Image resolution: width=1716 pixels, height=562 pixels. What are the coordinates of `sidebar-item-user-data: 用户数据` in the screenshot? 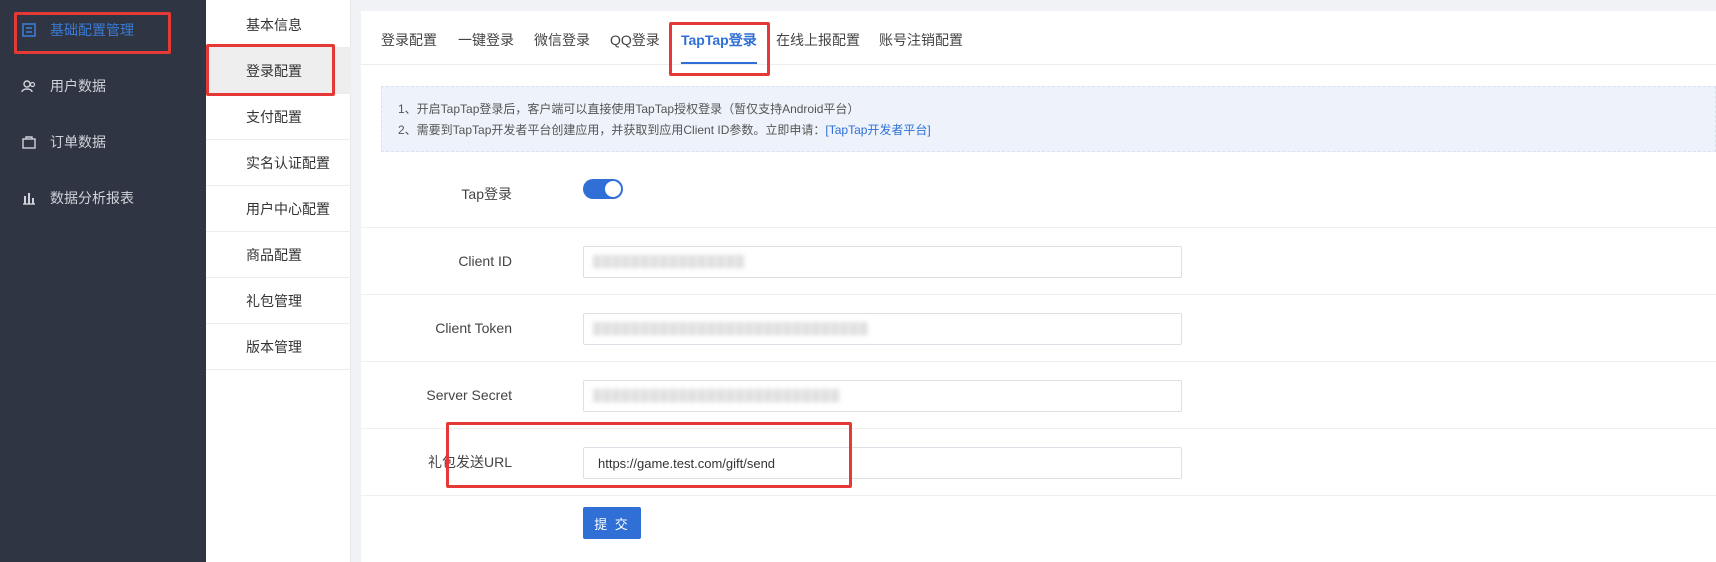 It's located at (103, 86).